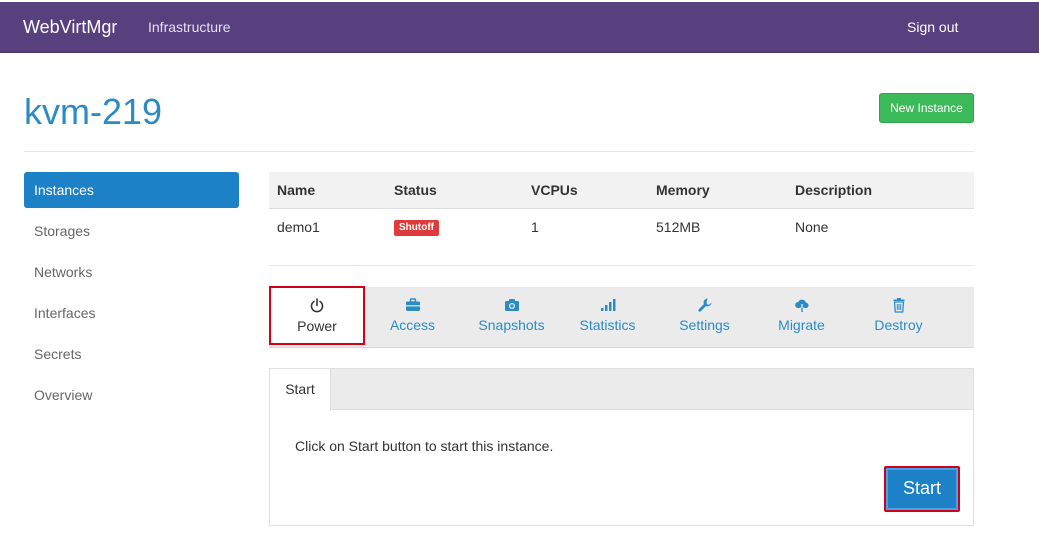 This screenshot has width=1039, height=552. I want to click on tab-settings-label: Settings, so click(704, 325).